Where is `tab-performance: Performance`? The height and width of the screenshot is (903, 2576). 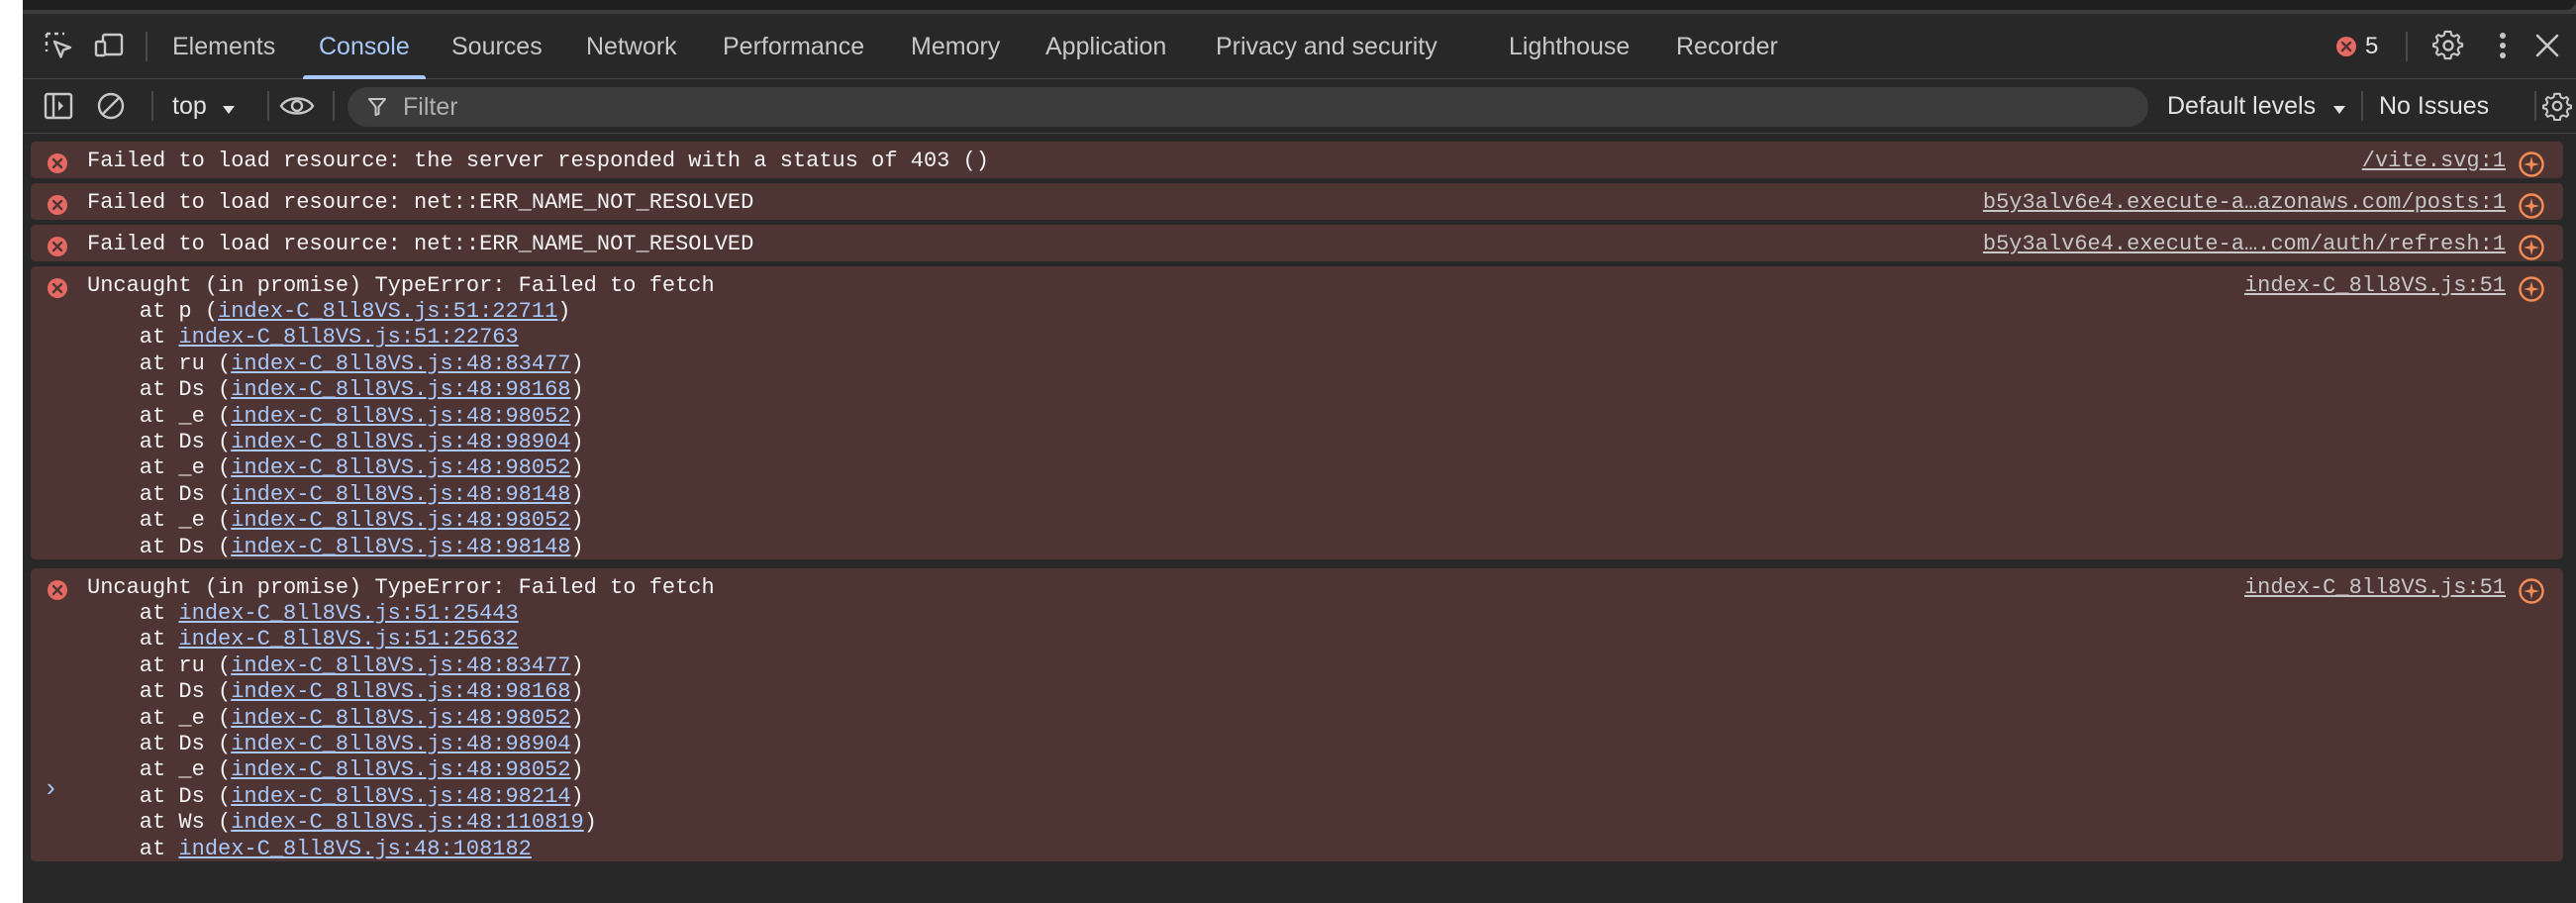 tab-performance: Performance is located at coordinates (794, 47).